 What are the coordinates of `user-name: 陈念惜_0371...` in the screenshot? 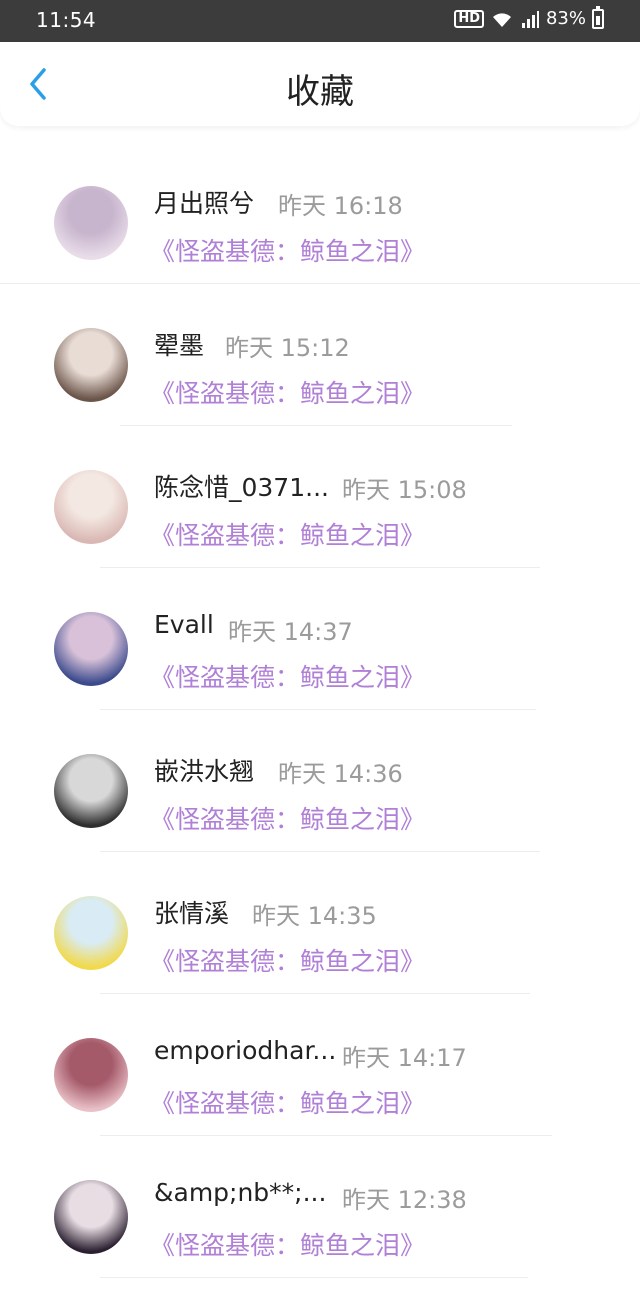 It's located at (241, 486).